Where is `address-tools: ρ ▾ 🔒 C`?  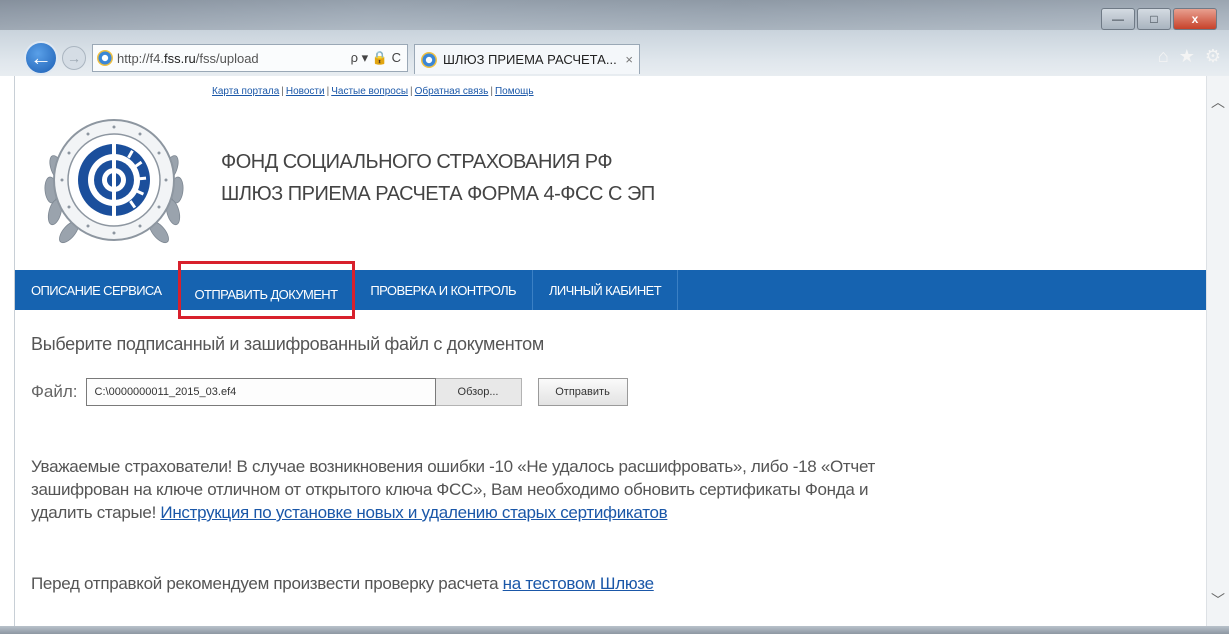
address-tools: ρ ▾ 🔒 C is located at coordinates (376, 58).